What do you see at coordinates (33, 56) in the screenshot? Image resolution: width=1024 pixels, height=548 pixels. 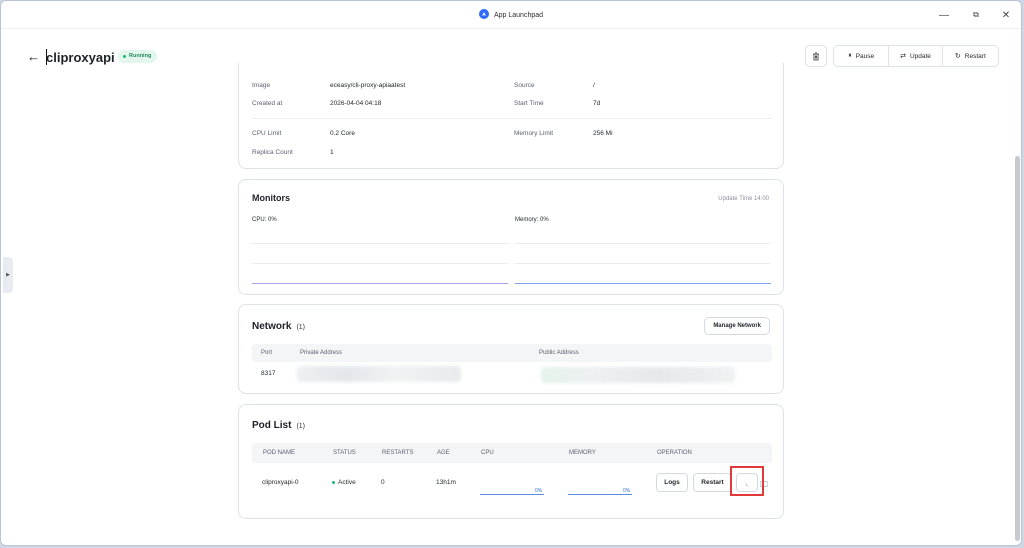 I see `back-arrow-icon: ←` at bounding box center [33, 56].